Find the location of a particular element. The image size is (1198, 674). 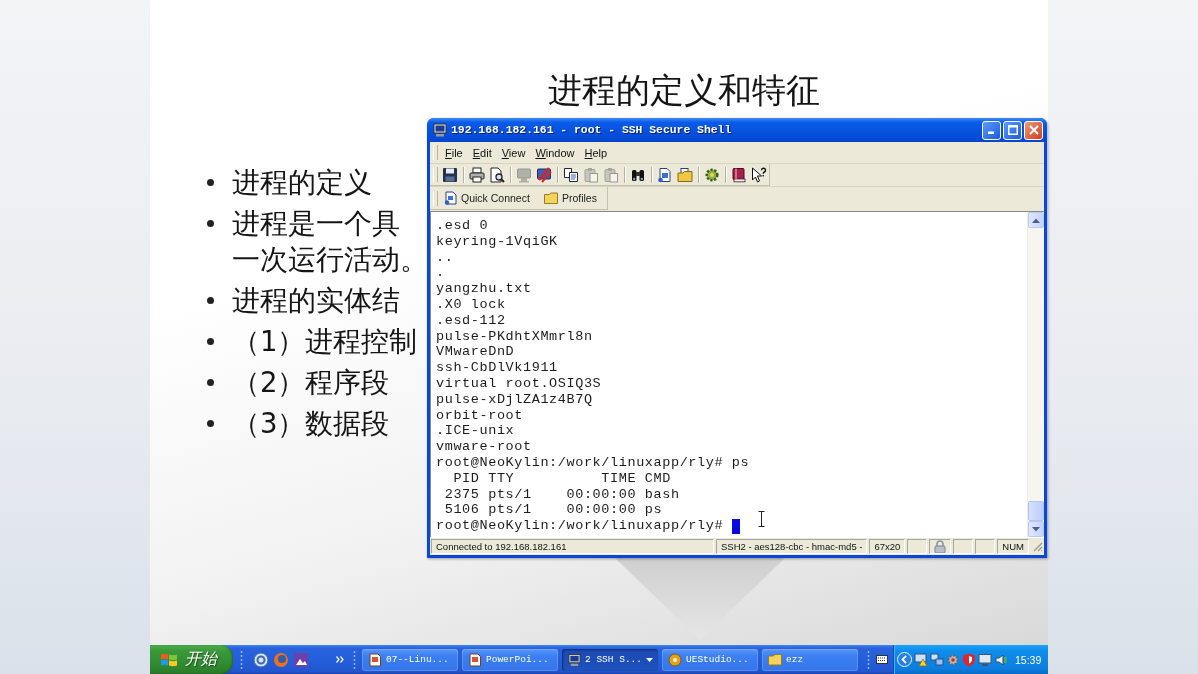

terminal-line: root@NeoKylin:/work/linuxapp/rly# is located at coordinates (580, 526).